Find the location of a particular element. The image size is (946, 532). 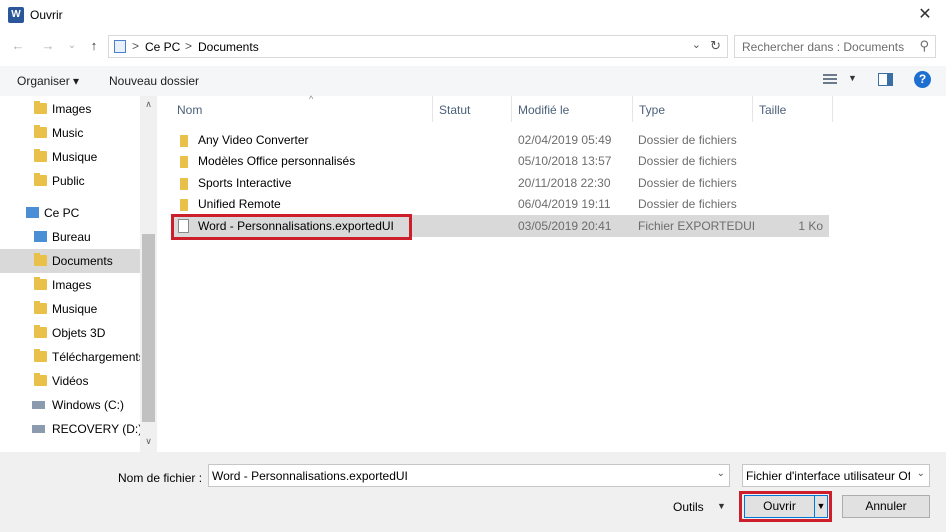

column-header-status: Statut is located at coordinates (472, 109).